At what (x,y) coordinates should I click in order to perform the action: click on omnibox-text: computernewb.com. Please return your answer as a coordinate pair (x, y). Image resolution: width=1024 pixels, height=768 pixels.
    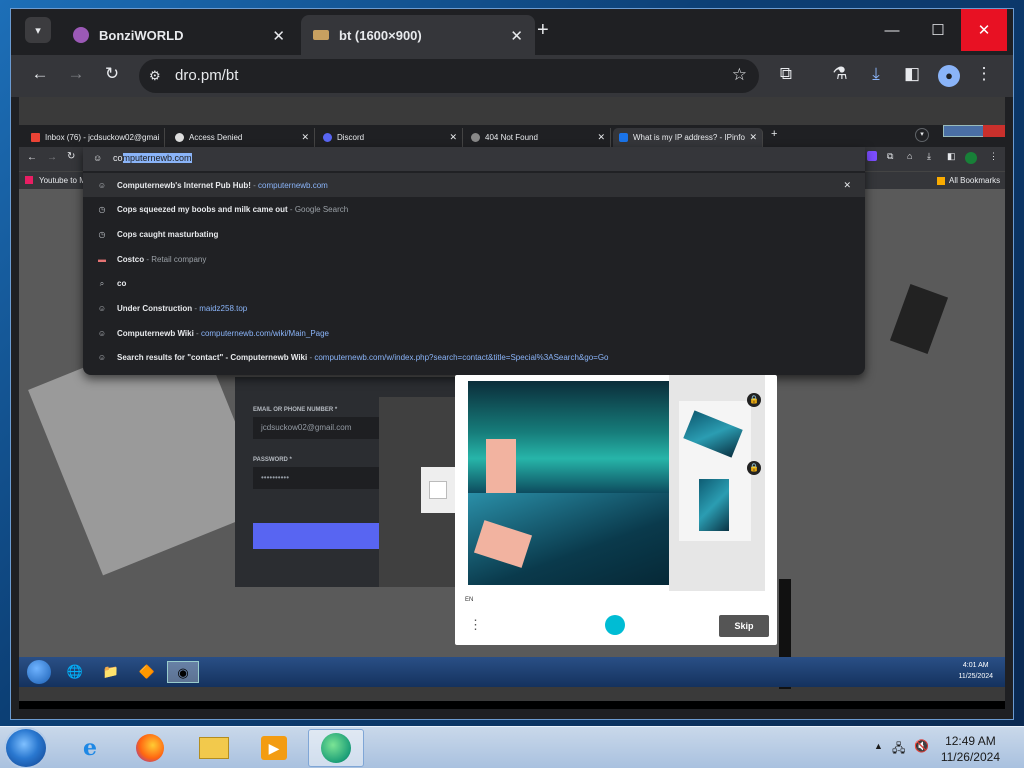
    Looking at the image, I should click on (152, 158).